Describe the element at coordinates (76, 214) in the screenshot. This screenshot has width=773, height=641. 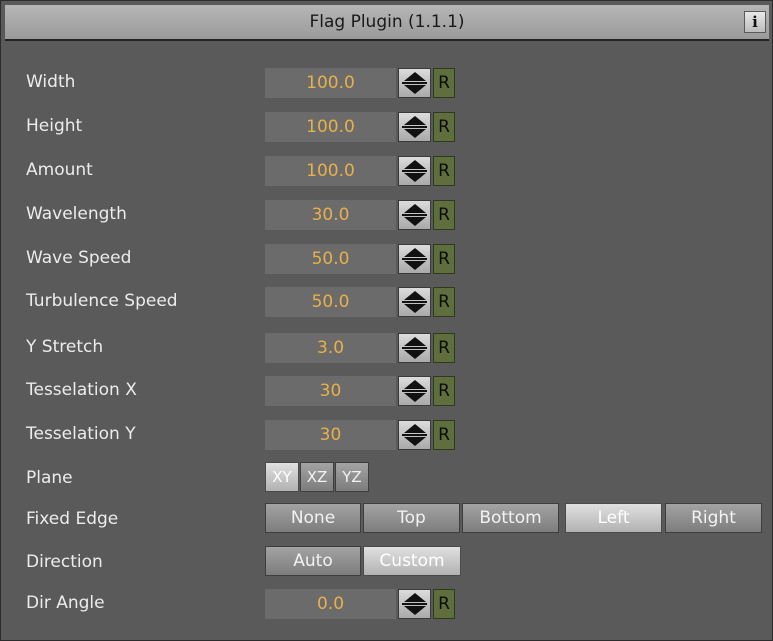
I see `param-label: Wavelength` at that location.